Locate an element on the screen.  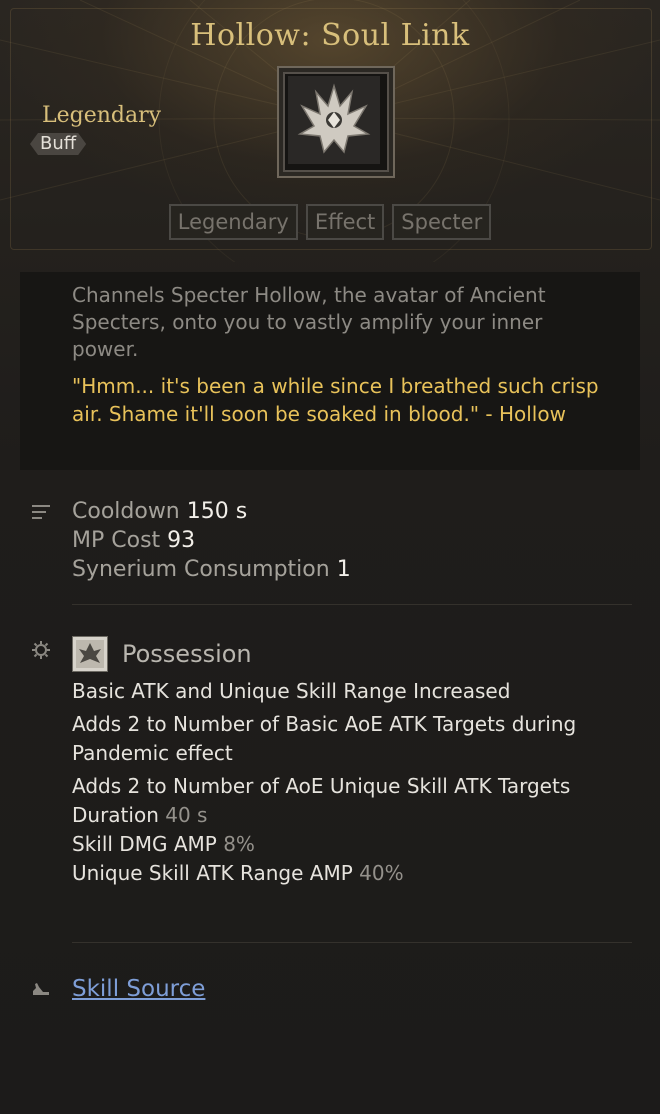
skill-tag-list: Legendary Effect Specter is located at coordinates (330, 222).